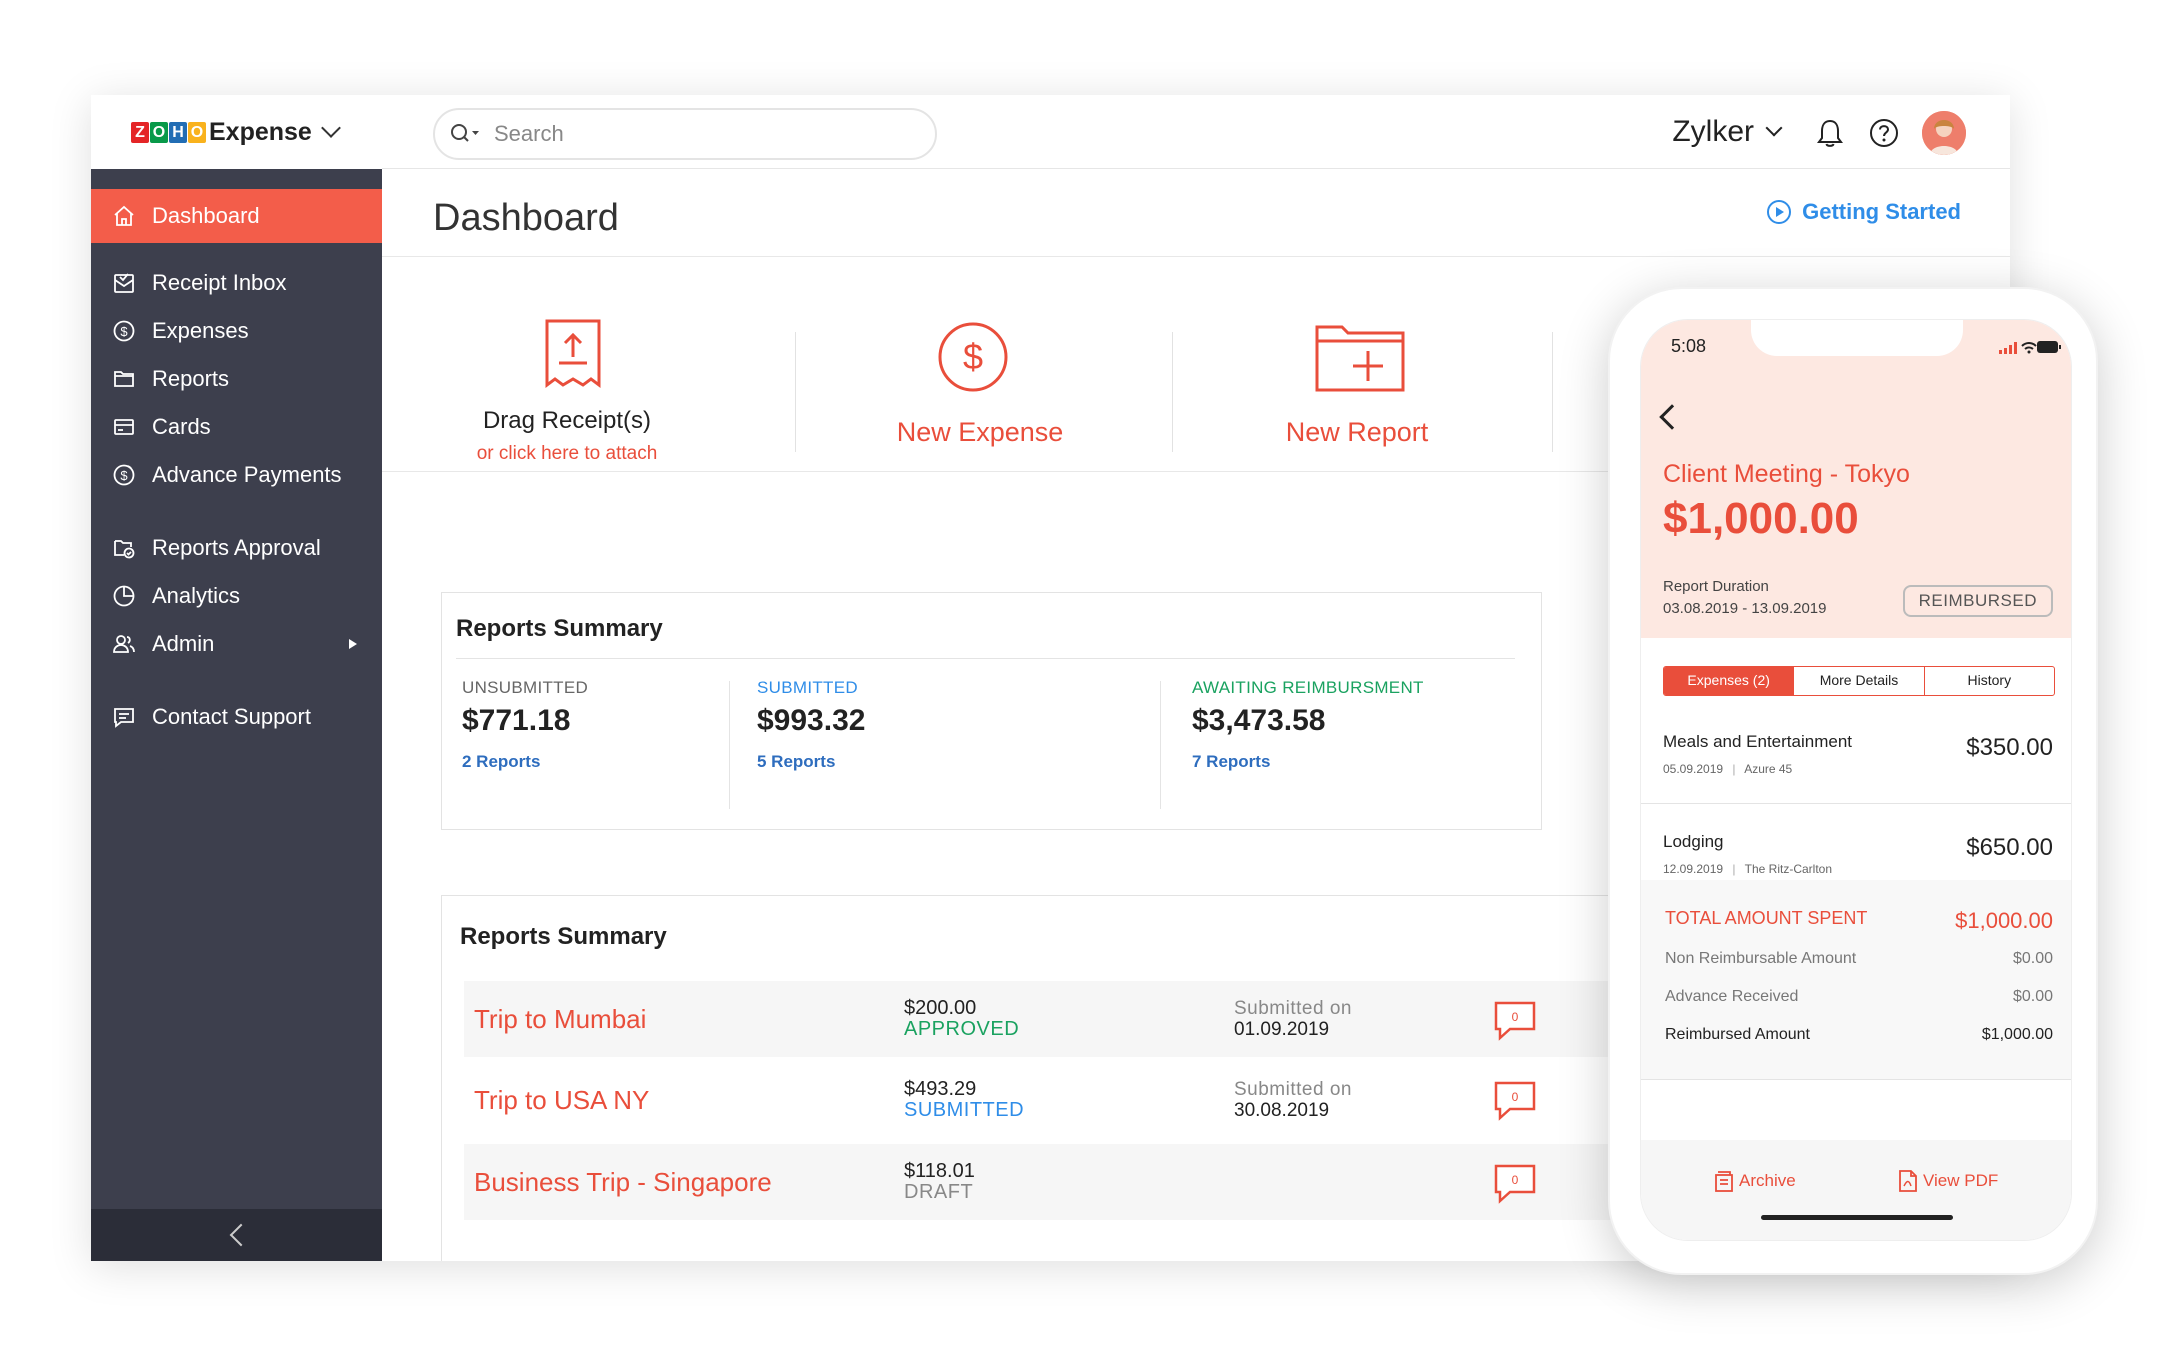  Describe the element at coordinates (124, 644) in the screenshot. I see `users-icon` at that location.